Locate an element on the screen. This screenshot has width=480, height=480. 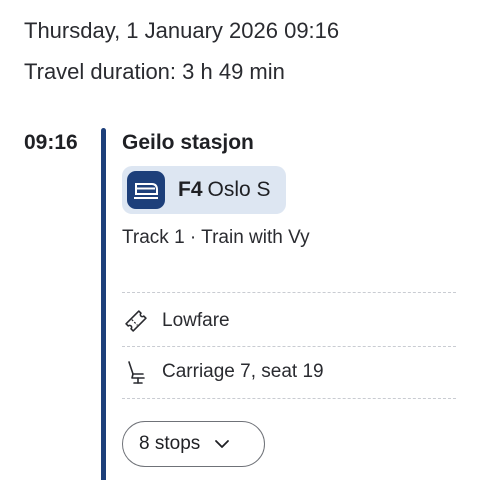
ticket-icon is located at coordinates (136, 321).